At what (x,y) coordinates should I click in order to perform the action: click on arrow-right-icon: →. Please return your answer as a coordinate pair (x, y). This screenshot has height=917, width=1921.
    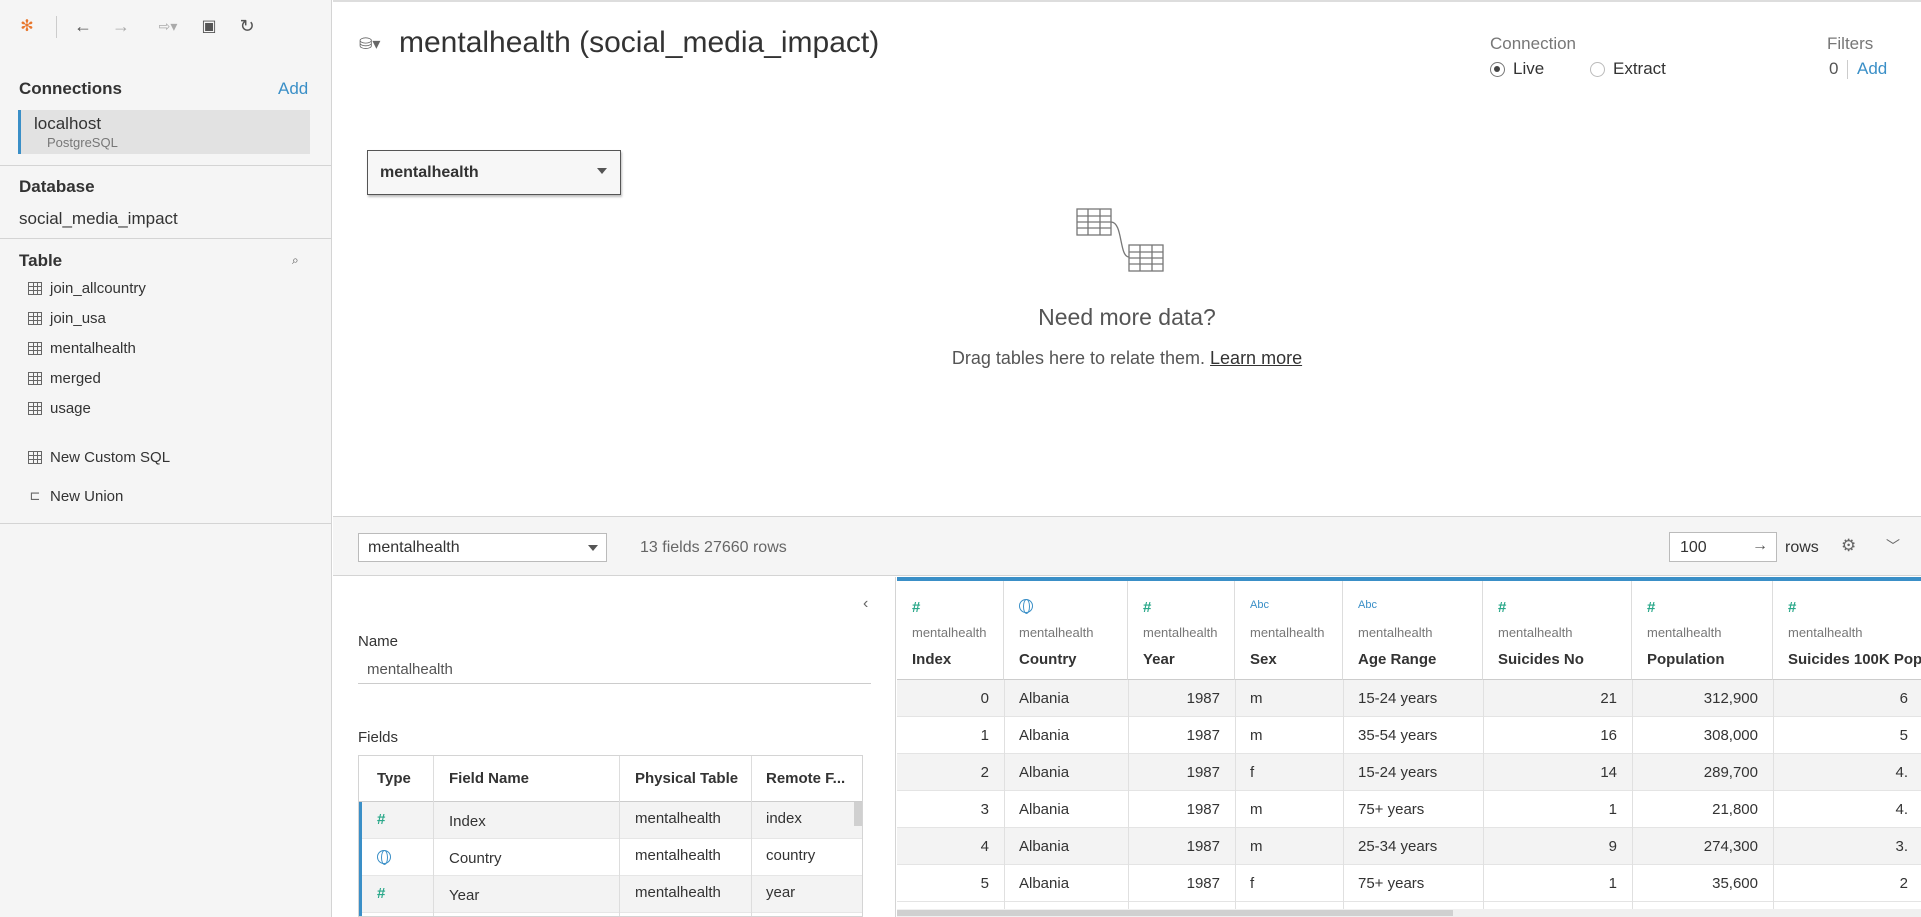
    Looking at the image, I should click on (1760, 546).